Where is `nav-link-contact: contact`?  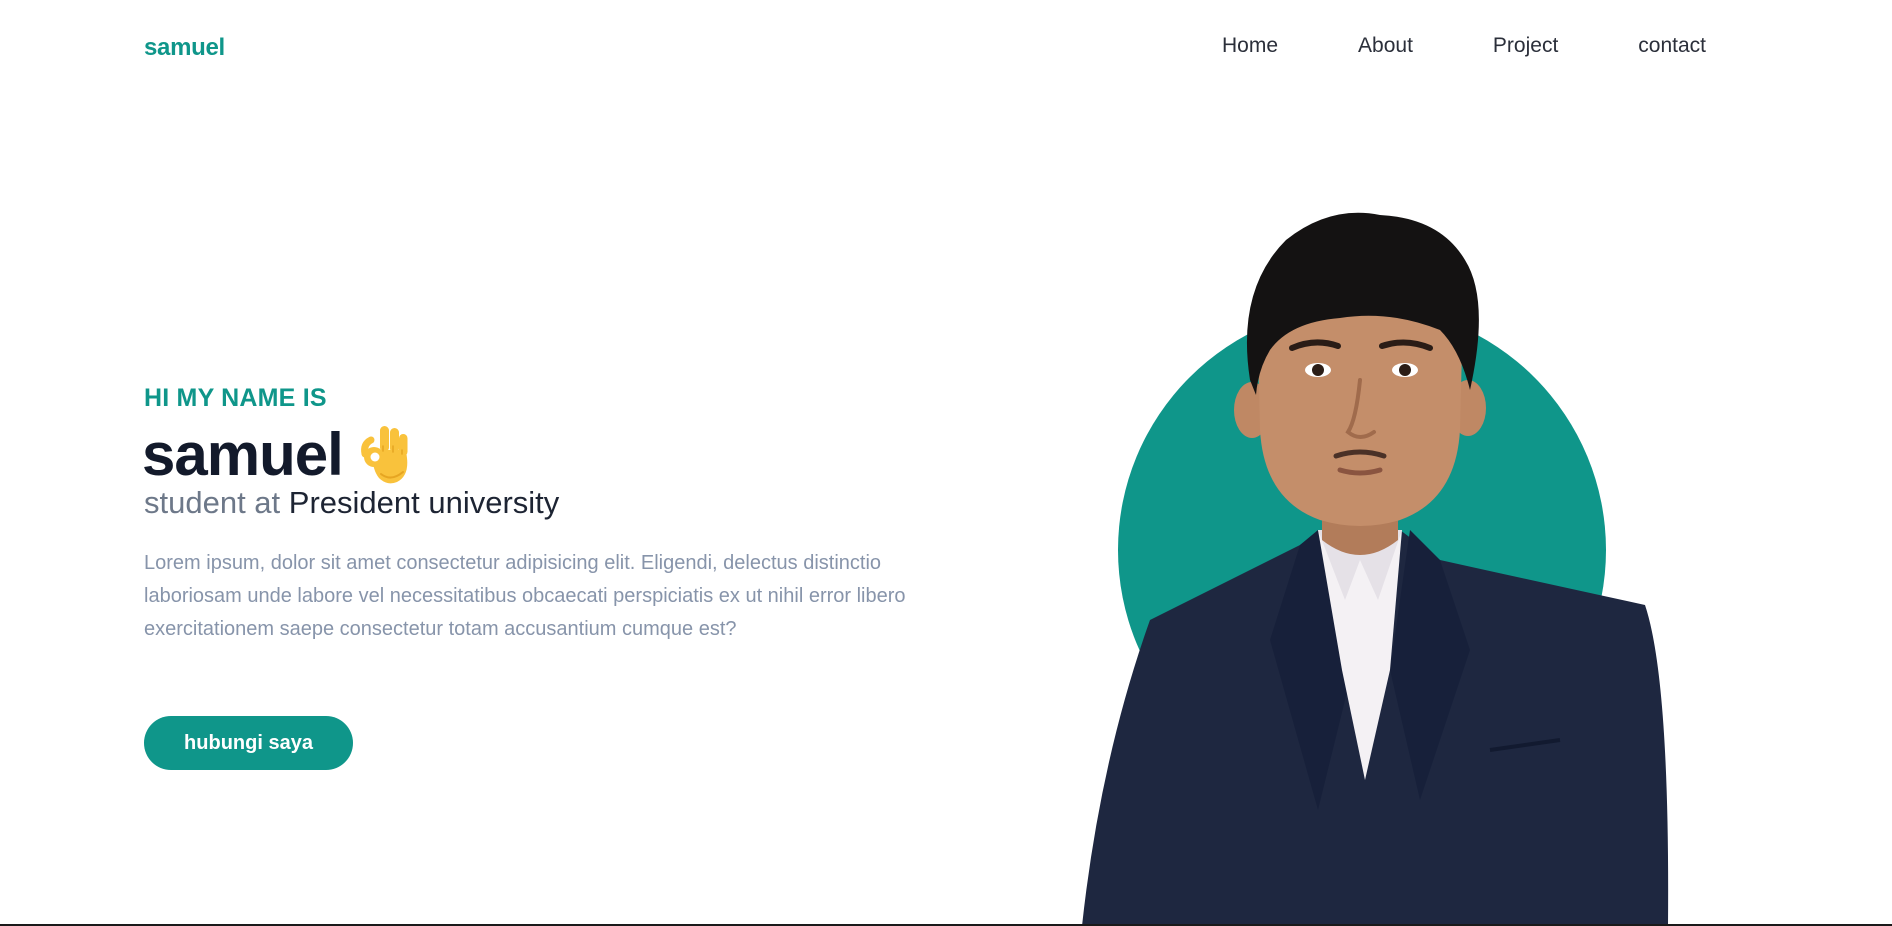
nav-link-contact: contact is located at coordinates (1672, 45).